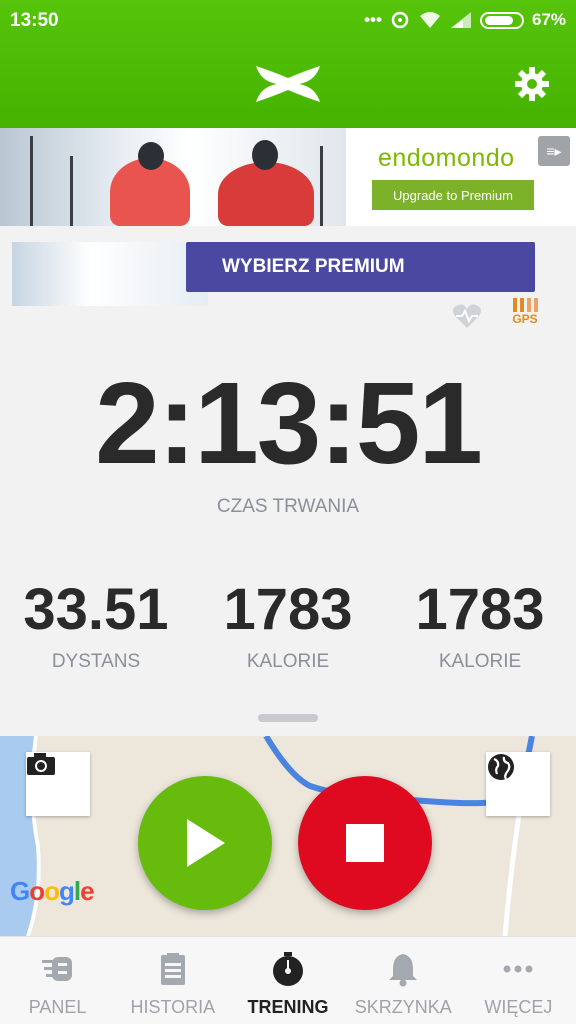 The width and height of the screenshot is (576, 1024). I want to click on nav-label: WIĘCEJ, so click(518, 1007).